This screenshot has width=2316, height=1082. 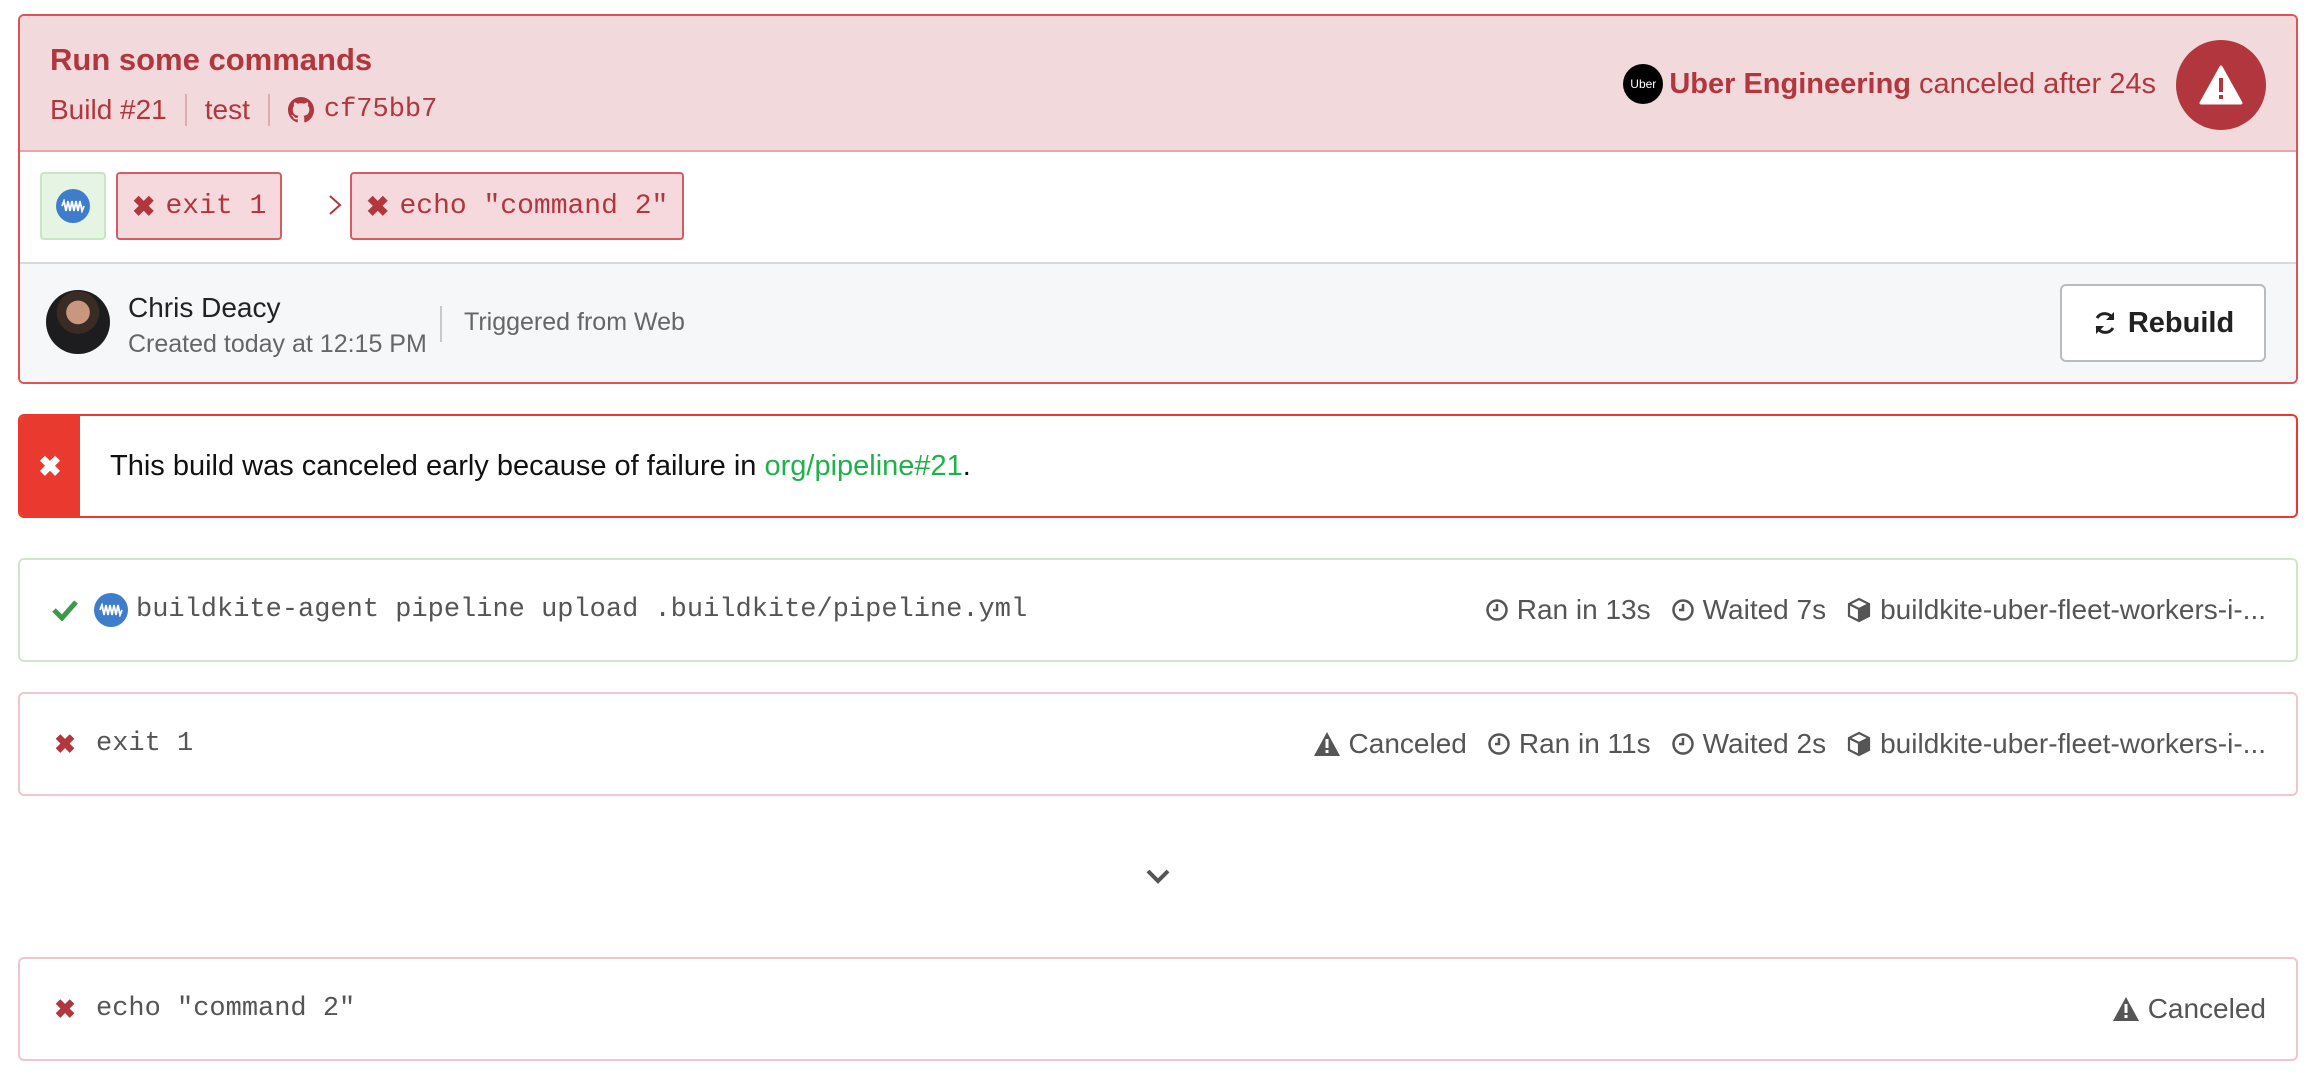 I want to click on github-icon, so click(x=300, y=110).